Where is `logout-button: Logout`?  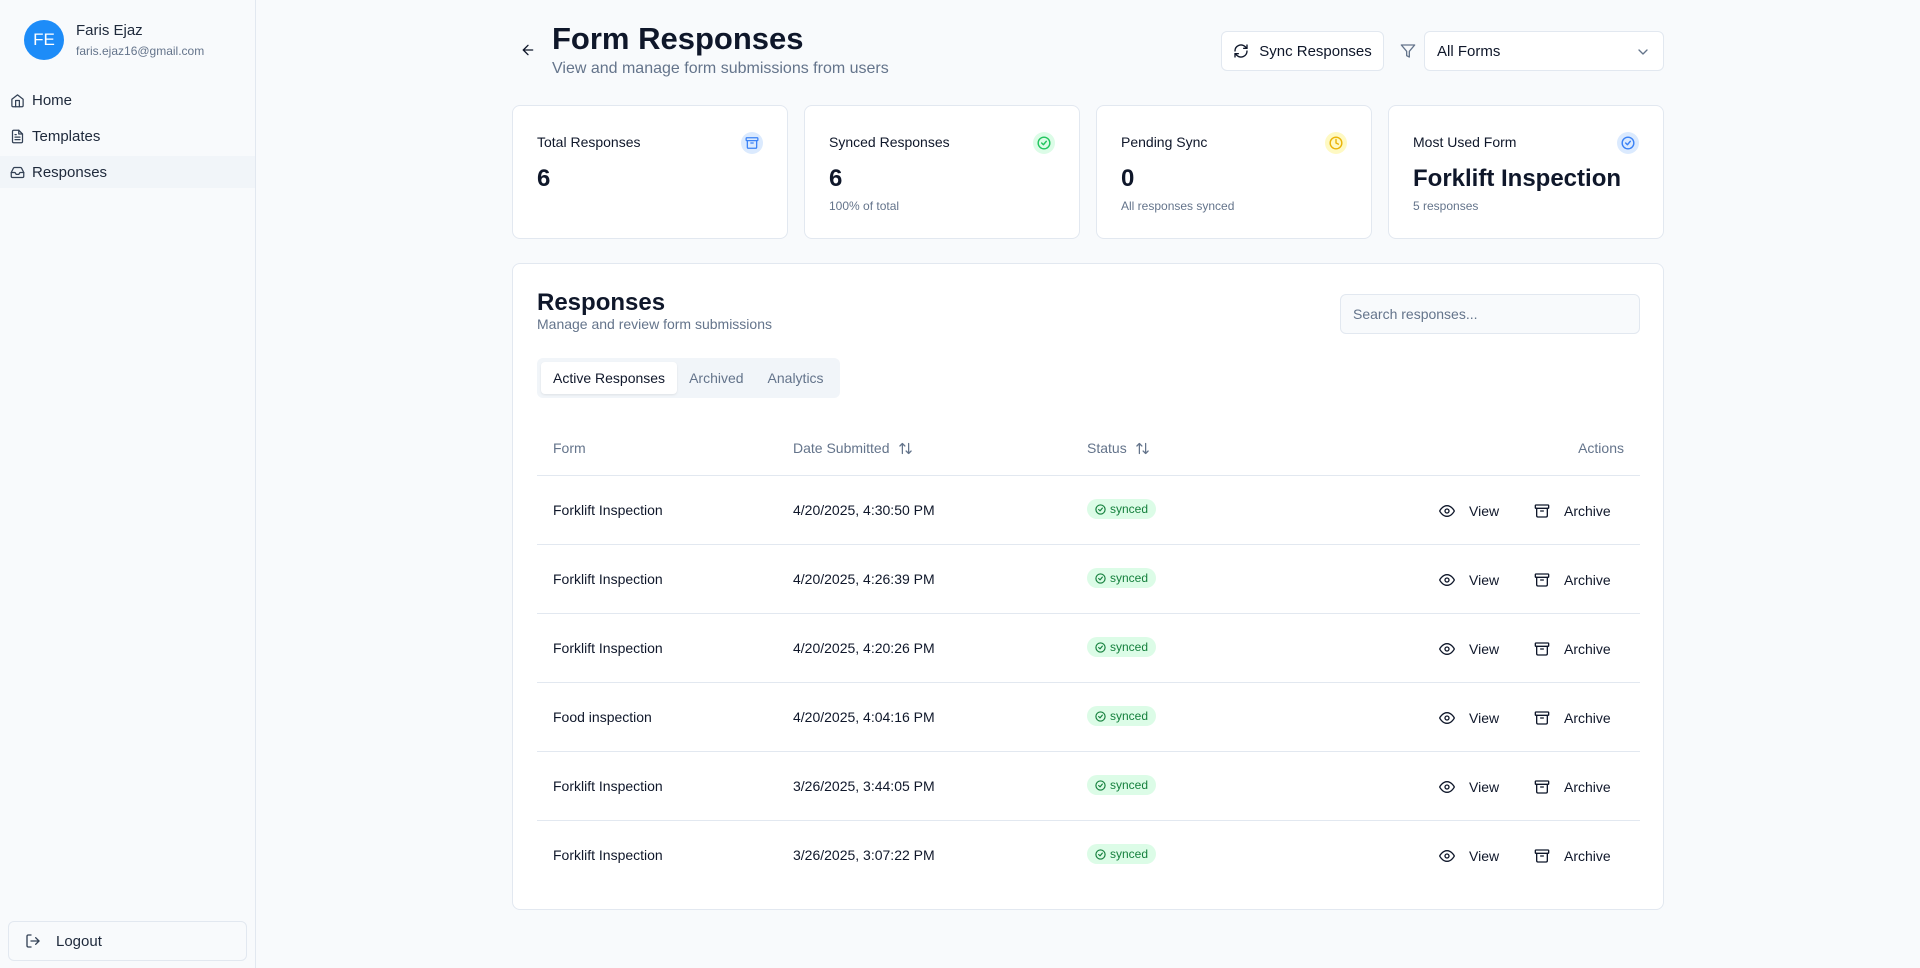
logout-button: Logout is located at coordinates (127, 941).